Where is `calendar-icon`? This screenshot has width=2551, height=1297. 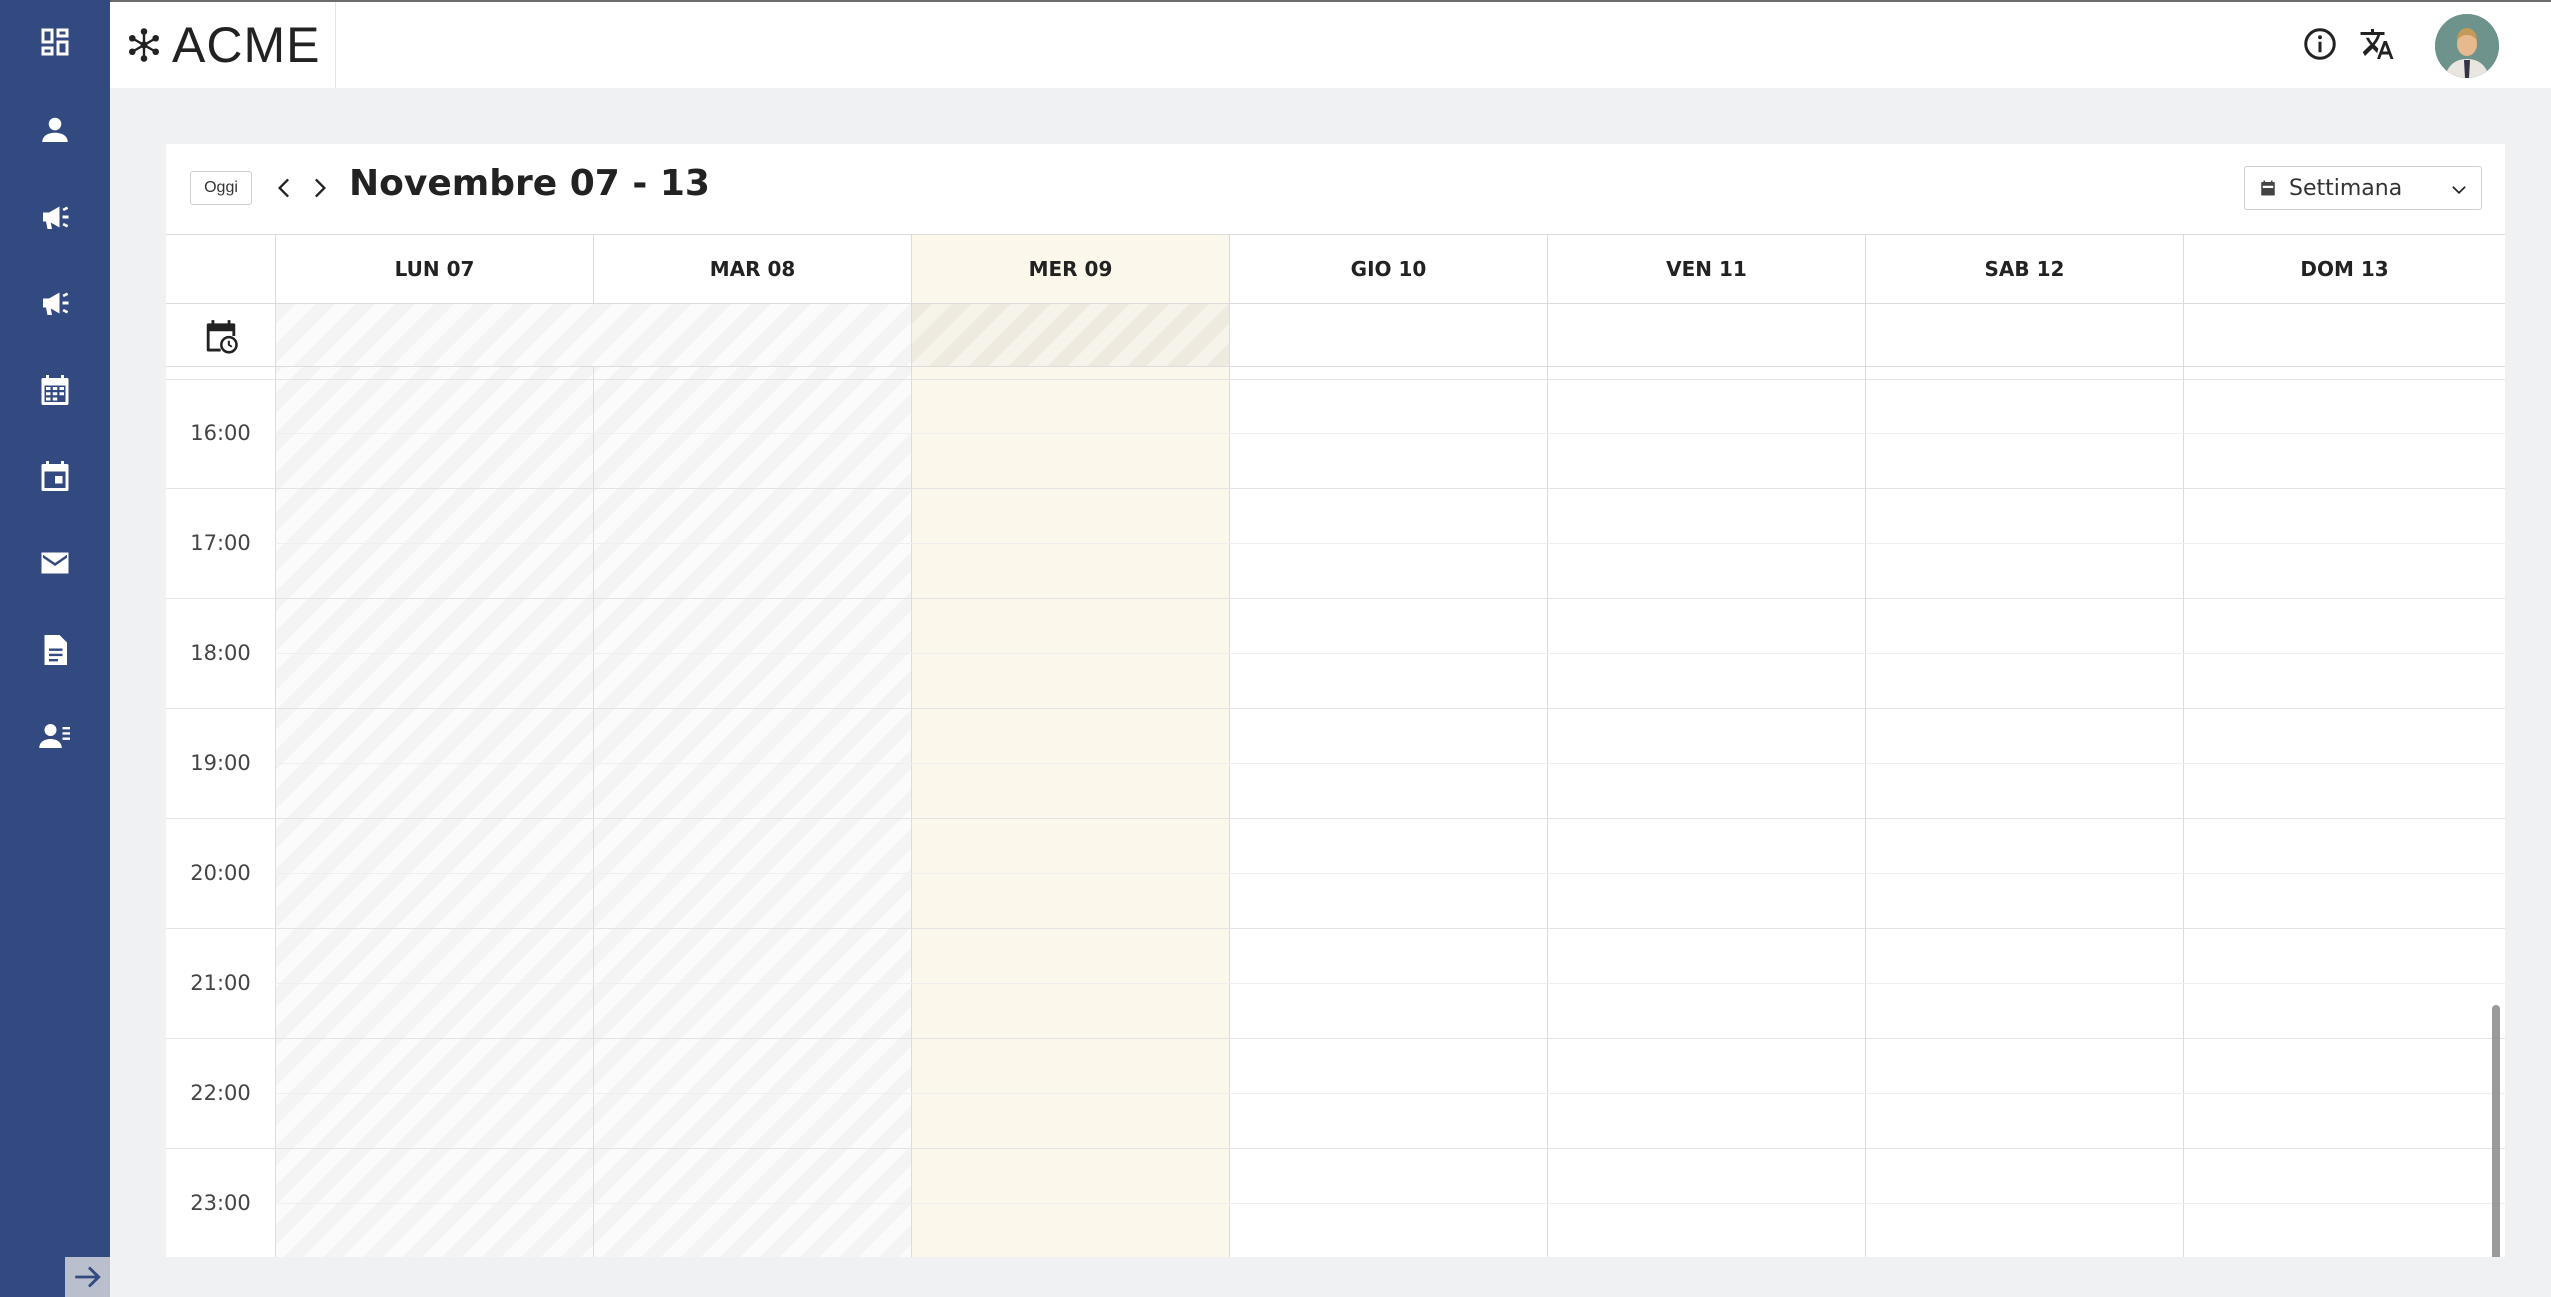
calendar-icon is located at coordinates (2268, 188).